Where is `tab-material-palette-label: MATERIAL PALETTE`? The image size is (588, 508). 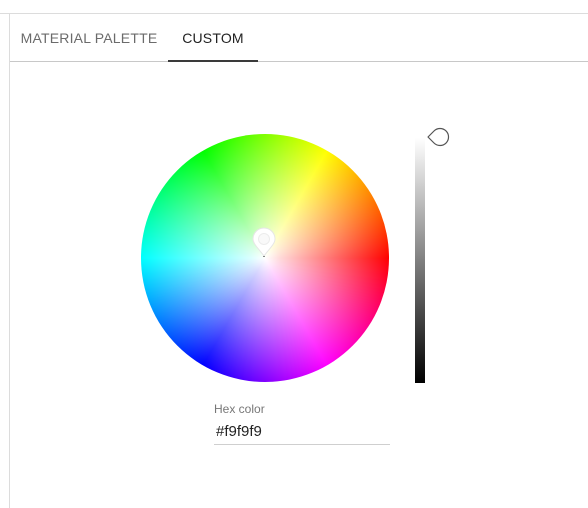
tab-material-palette-label: MATERIAL PALETTE is located at coordinates (89, 38).